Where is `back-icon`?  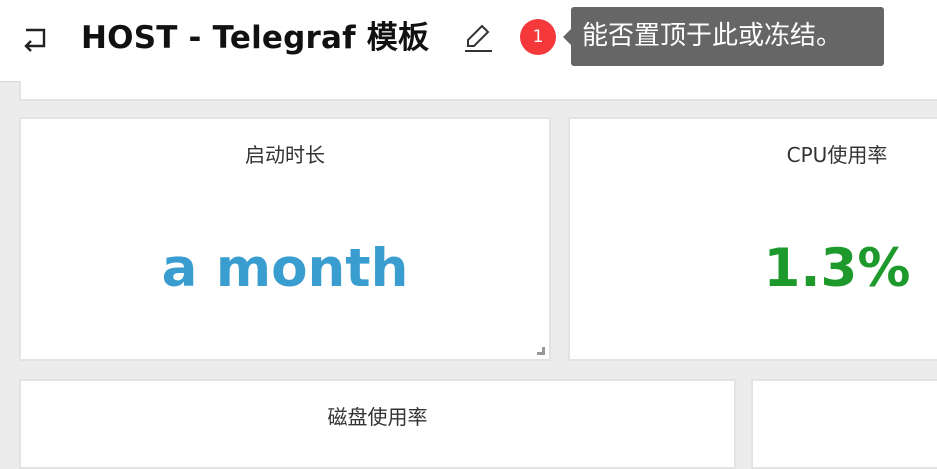
back-icon is located at coordinates (35, 40).